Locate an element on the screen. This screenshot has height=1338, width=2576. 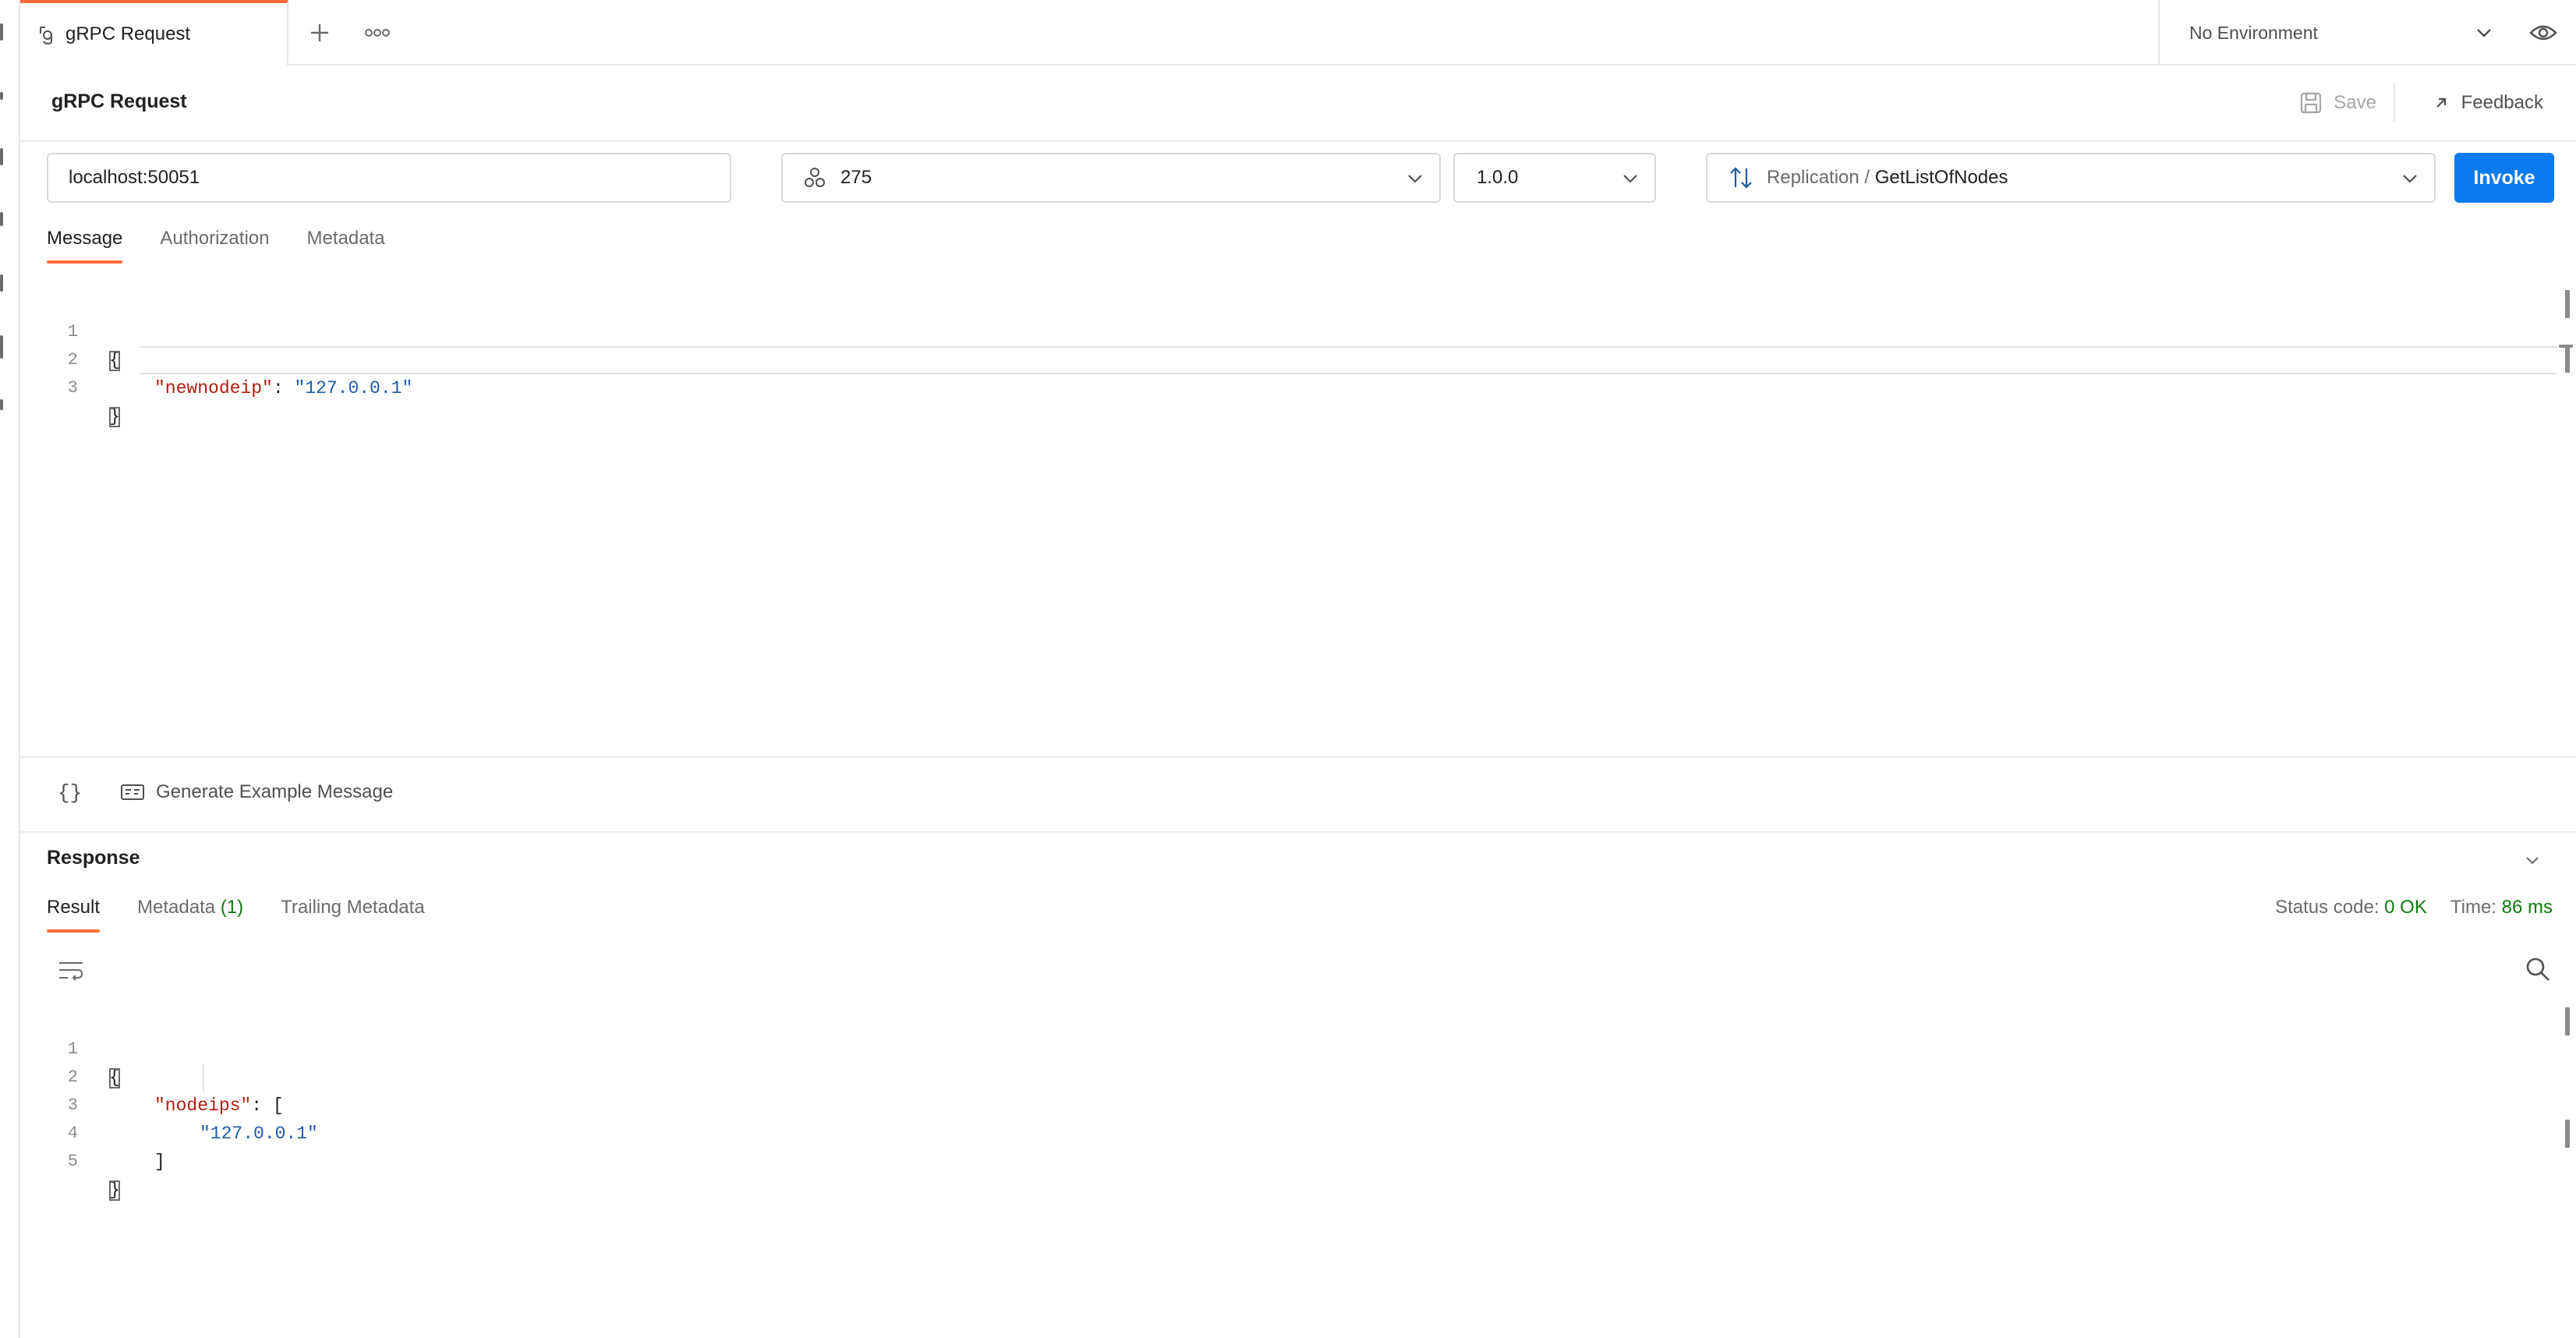
bidirectional-arrows-icon is located at coordinates (1741, 178).